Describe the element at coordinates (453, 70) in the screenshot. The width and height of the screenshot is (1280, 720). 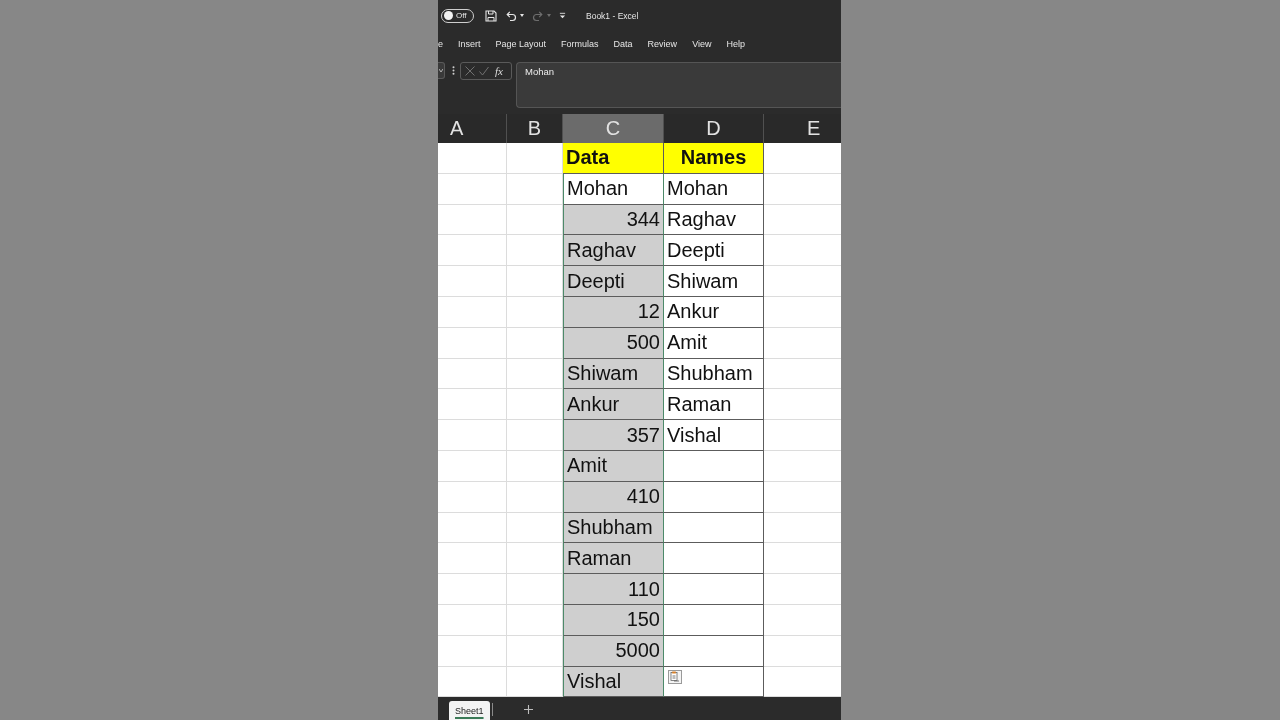
I see `vertical-dots-icon` at that location.